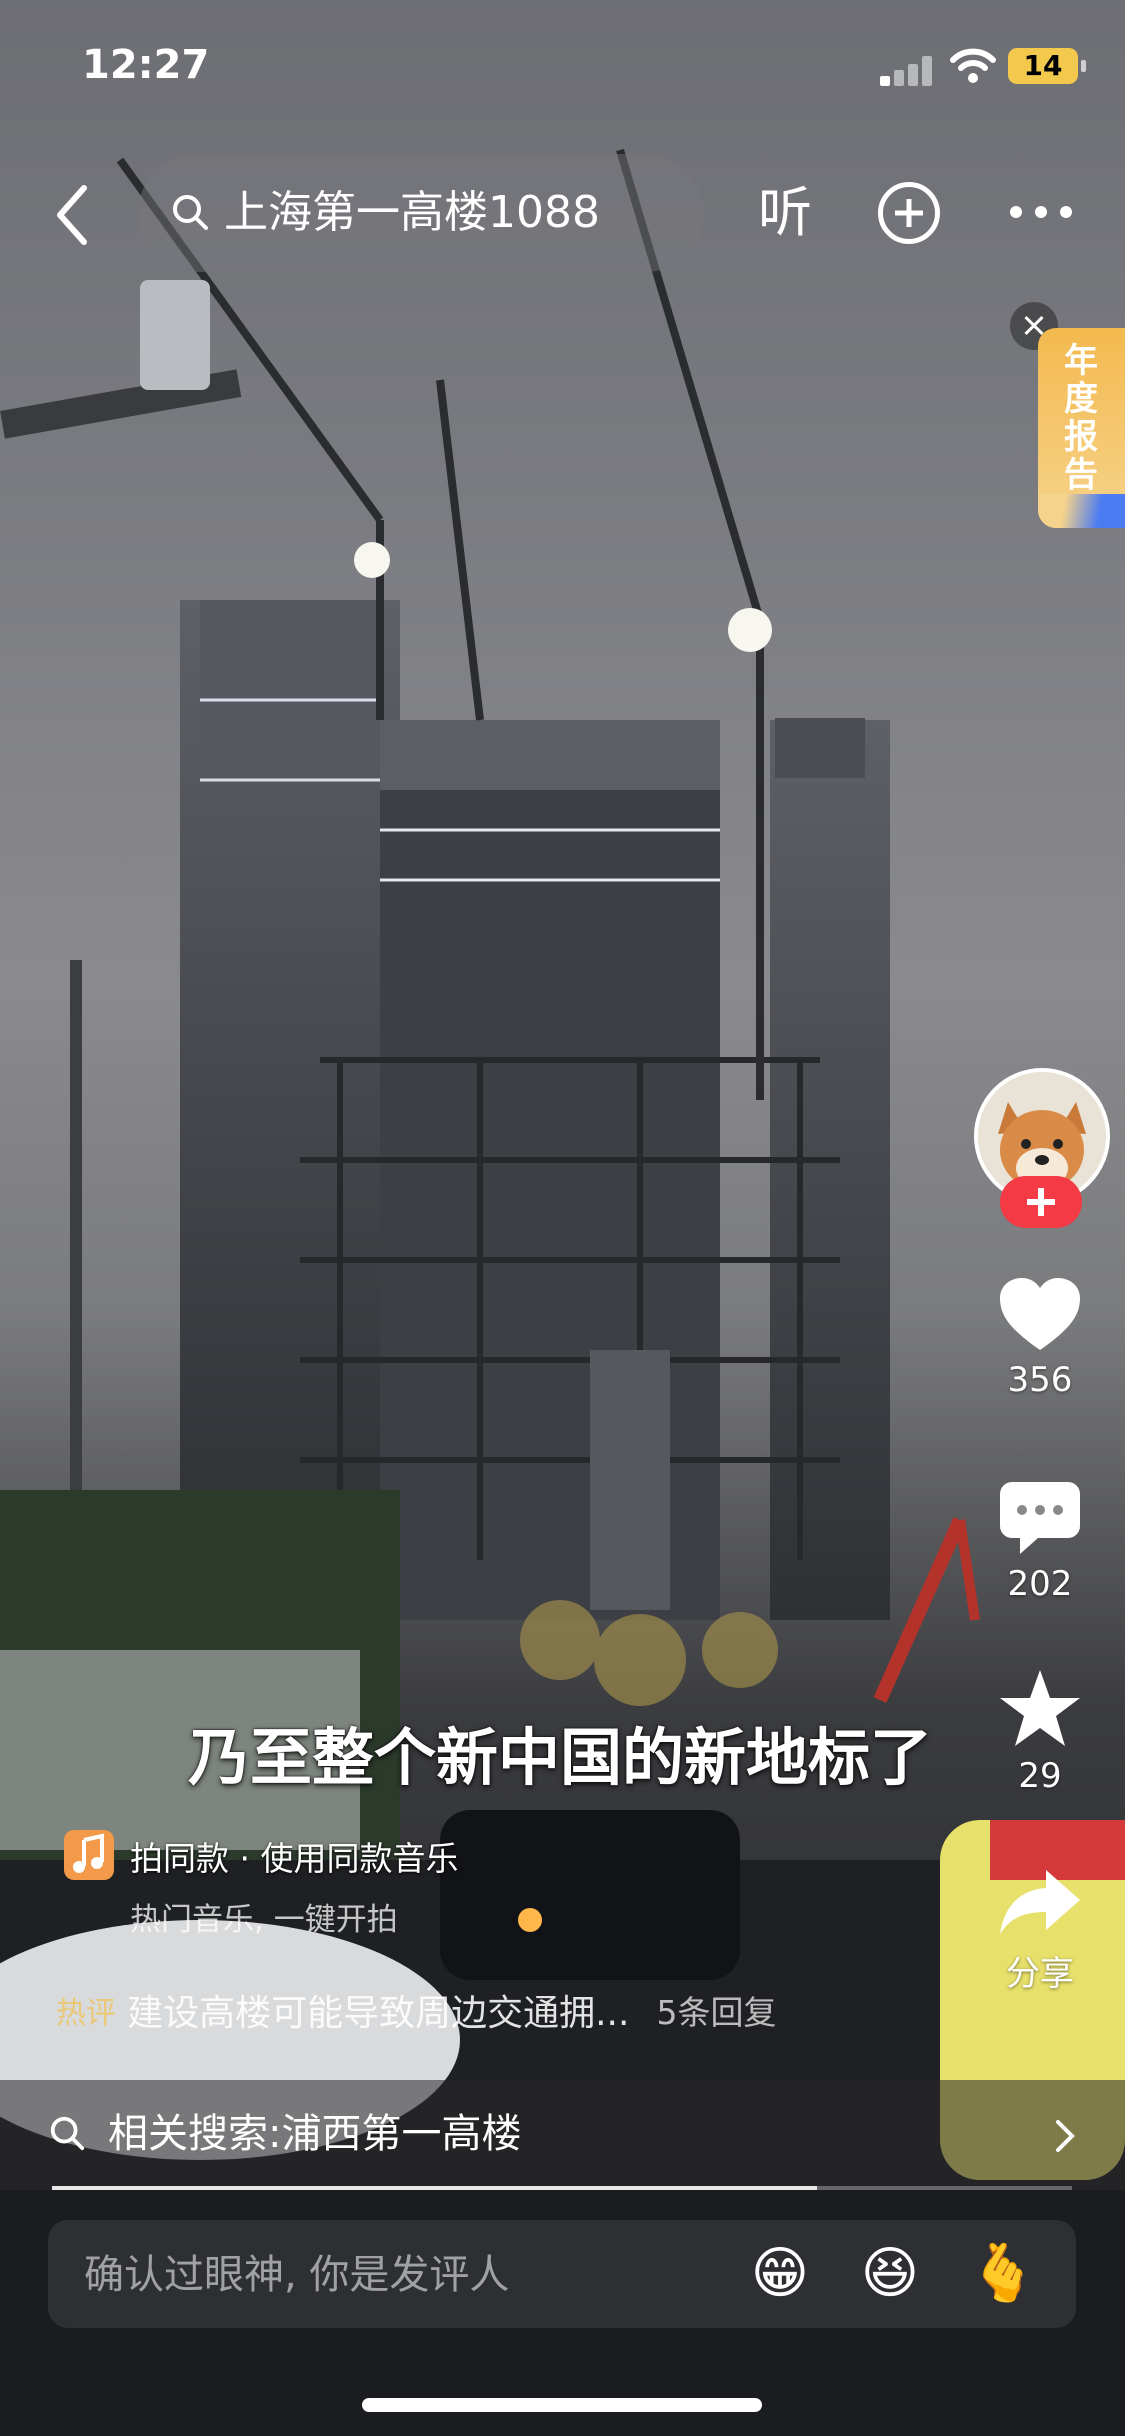  I want to click on music-tag: 拍同款 · 使用同款音乐 热门音乐, 一键开拍, so click(272, 1887).